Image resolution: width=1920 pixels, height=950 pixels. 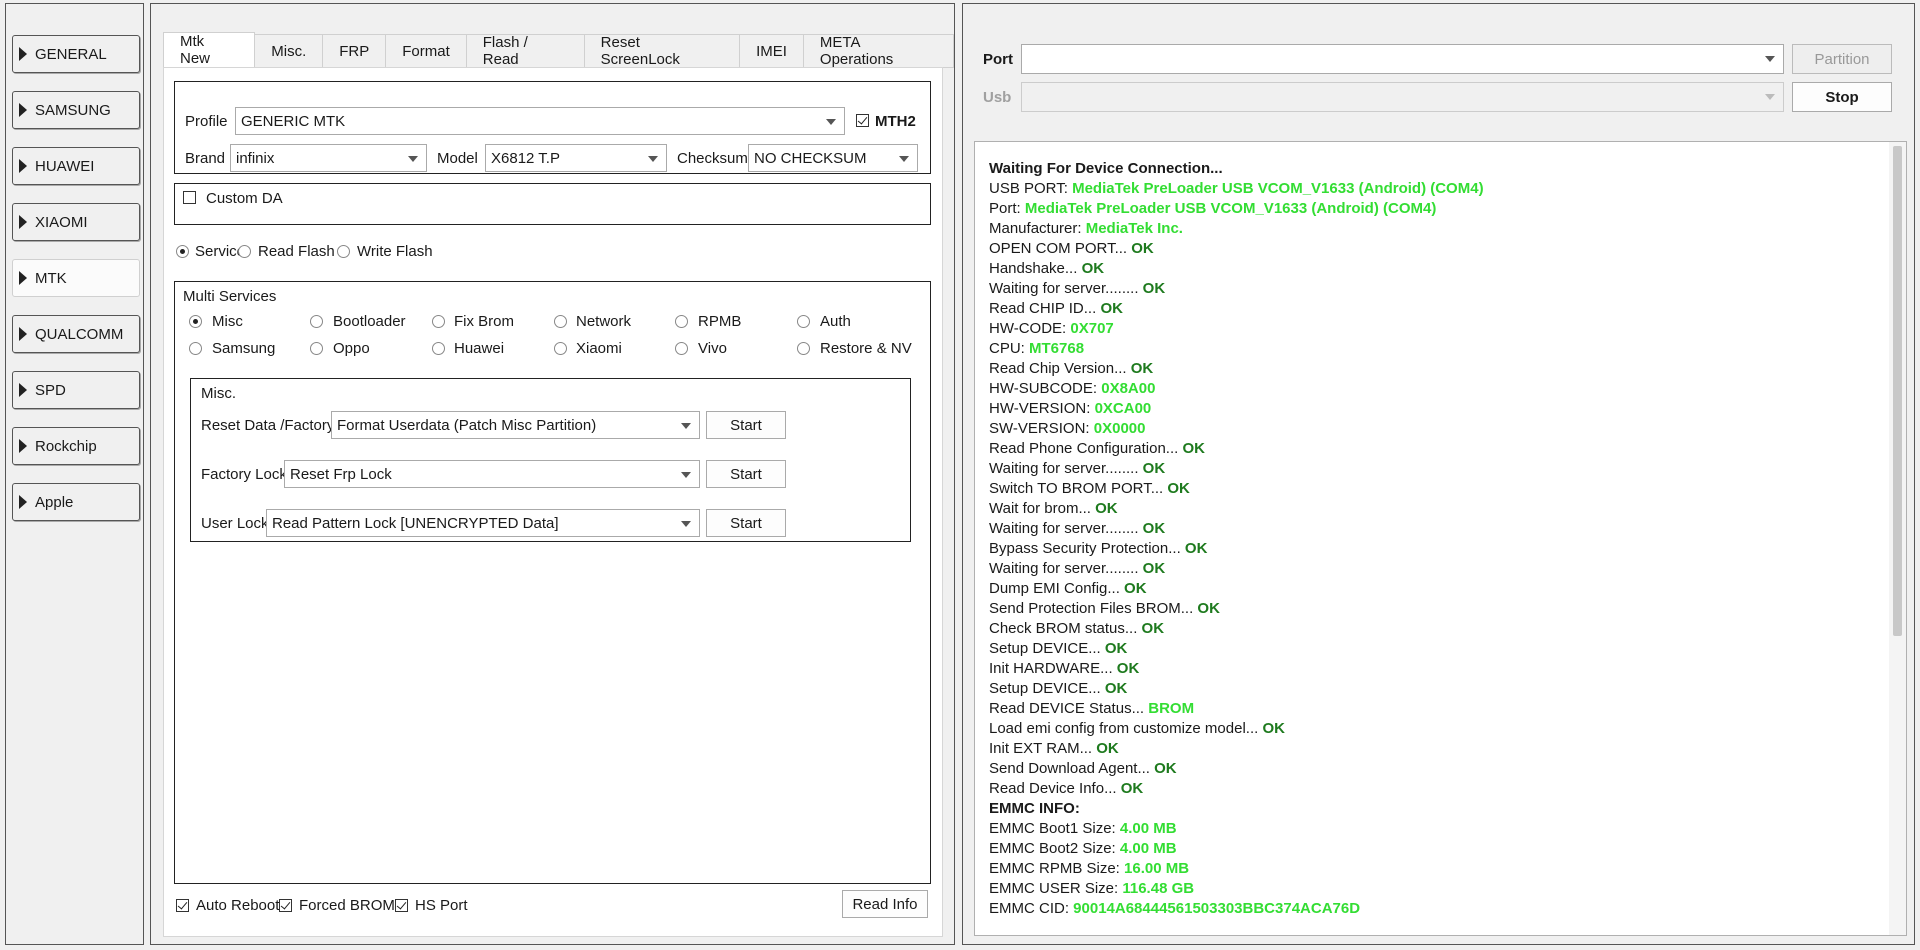 What do you see at coordinates (341, 474) in the screenshot?
I see `factory-lock-select-value: Reset Frp Lock` at bounding box center [341, 474].